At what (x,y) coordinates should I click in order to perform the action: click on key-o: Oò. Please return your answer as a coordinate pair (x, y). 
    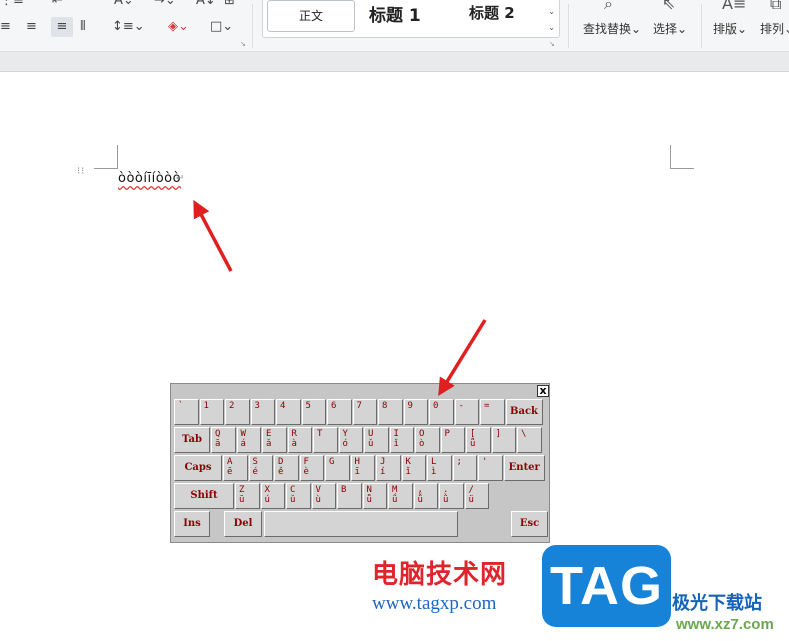
    Looking at the image, I should click on (427, 440).